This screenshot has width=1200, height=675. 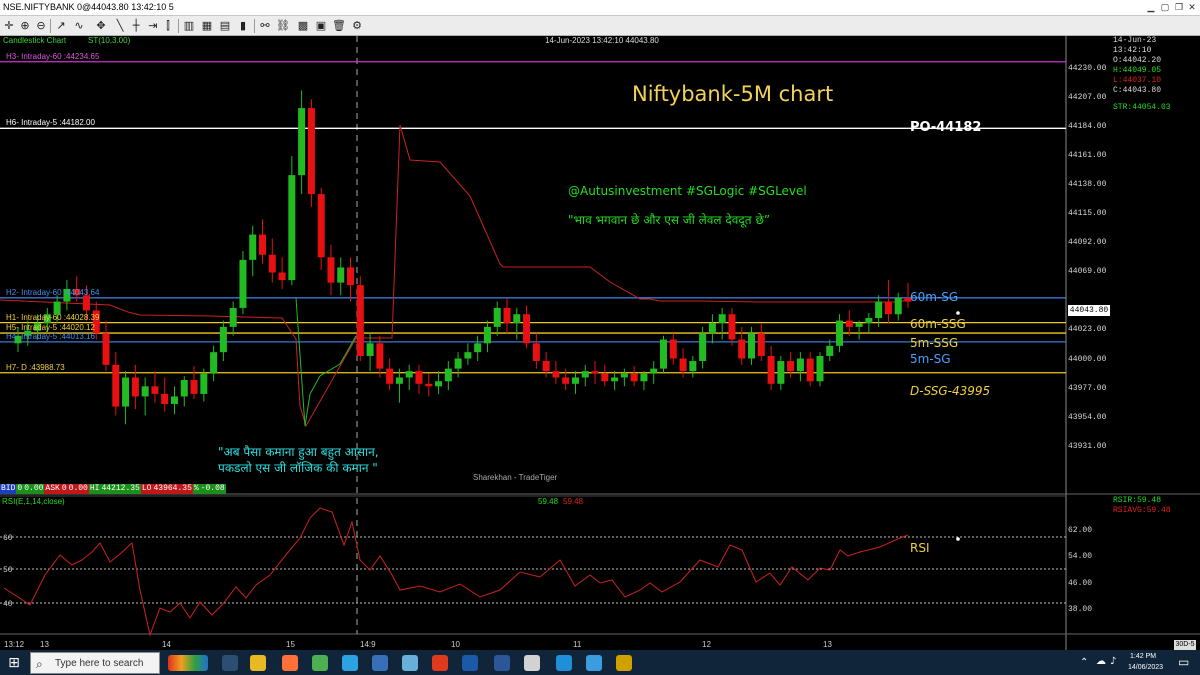 What do you see at coordinates (265, 26) in the screenshot?
I see `link-icon: ⚯` at bounding box center [265, 26].